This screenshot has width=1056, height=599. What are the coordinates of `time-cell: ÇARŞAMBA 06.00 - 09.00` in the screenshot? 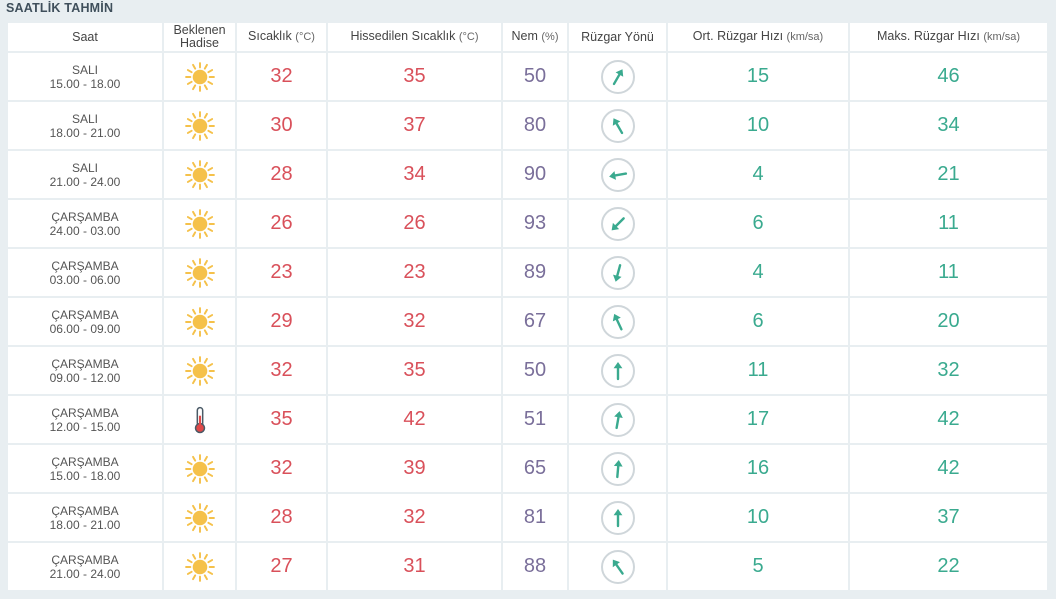 It's located at (85, 321).